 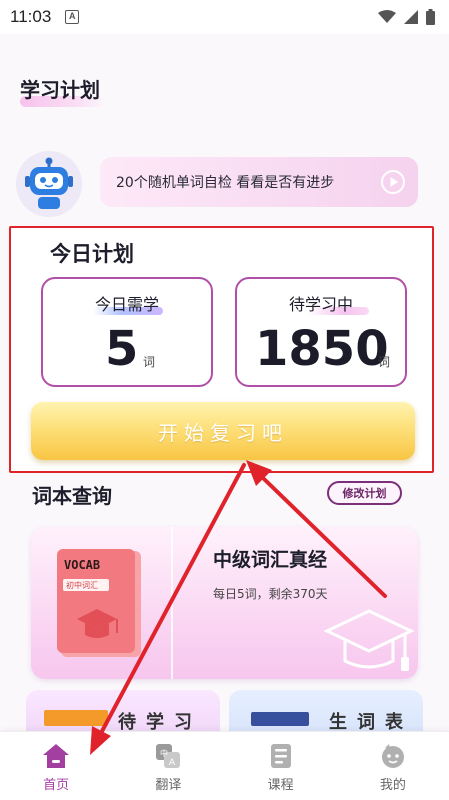 I want to click on pending-label: 待学习中, so click(x=320, y=304).